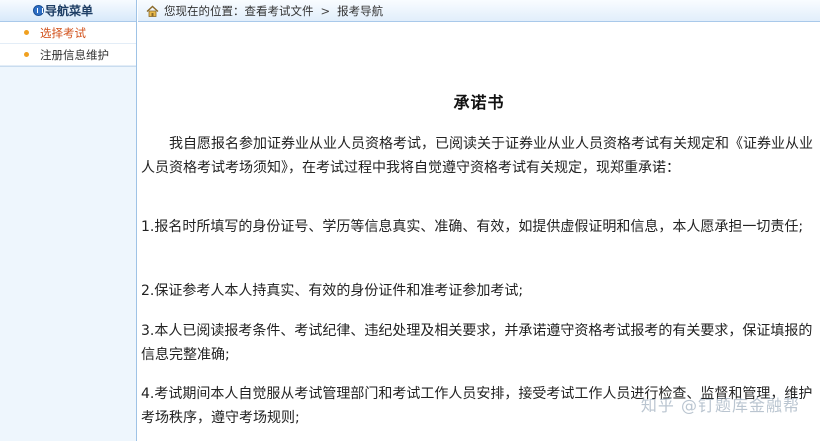 The image size is (820, 441). Describe the element at coordinates (74, 55) in the screenshot. I see `sidebar-item-label: 注册信息维护` at that location.